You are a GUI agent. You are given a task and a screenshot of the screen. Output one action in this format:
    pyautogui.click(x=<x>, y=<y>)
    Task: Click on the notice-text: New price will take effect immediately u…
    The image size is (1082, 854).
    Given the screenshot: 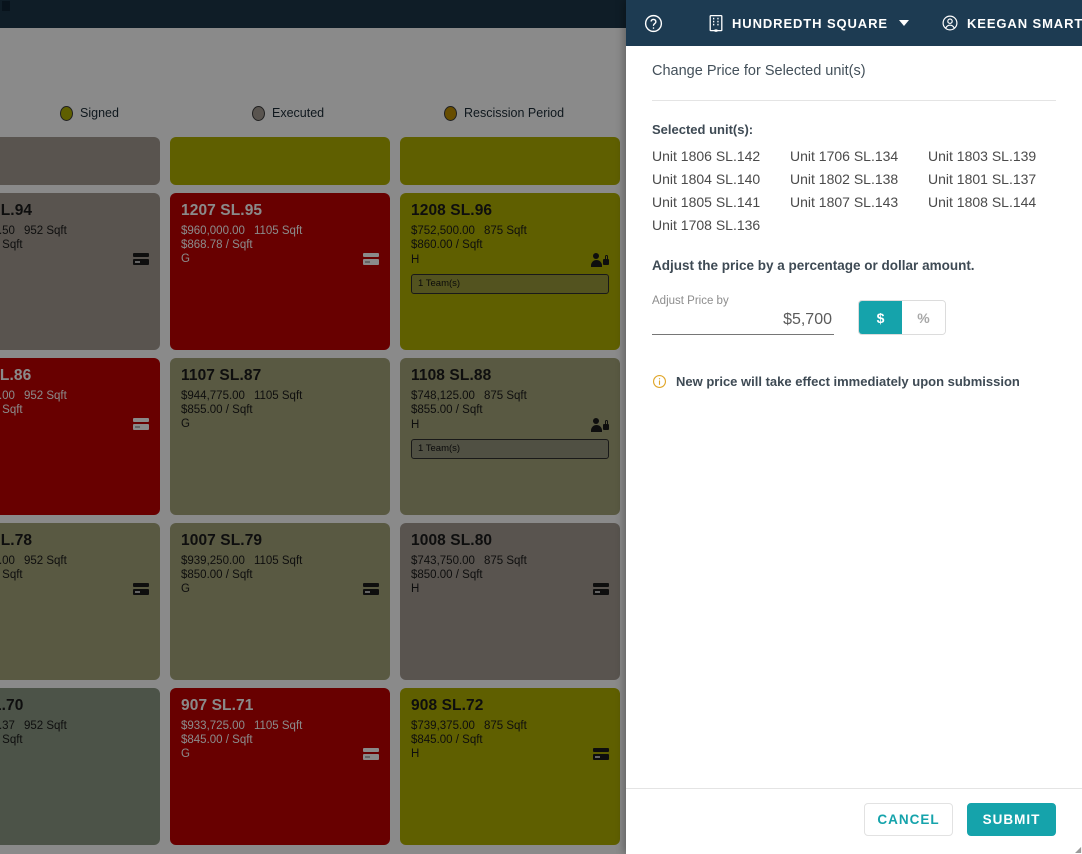 What is the action you would take?
    pyautogui.click(x=848, y=381)
    